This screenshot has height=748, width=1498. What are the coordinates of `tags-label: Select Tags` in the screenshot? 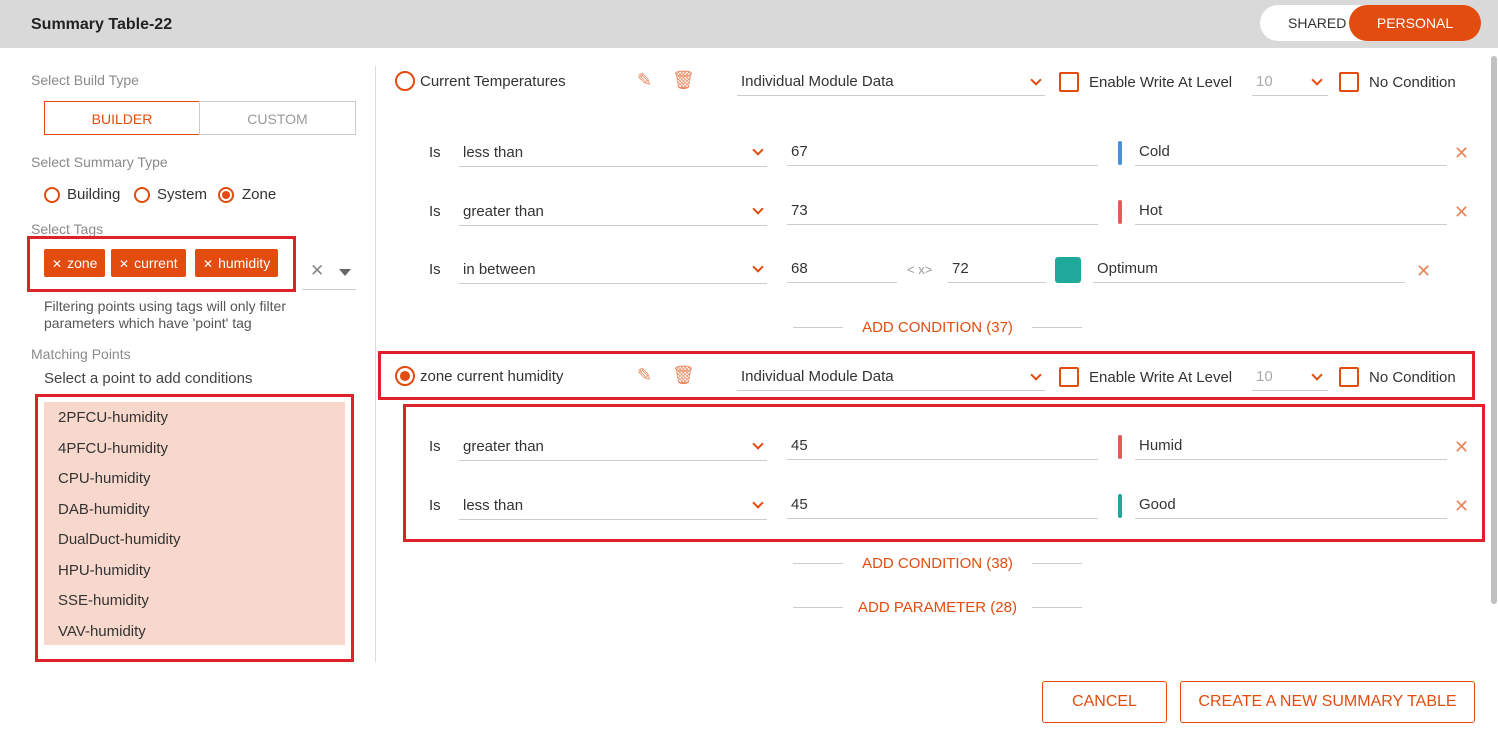 It's located at (67, 229).